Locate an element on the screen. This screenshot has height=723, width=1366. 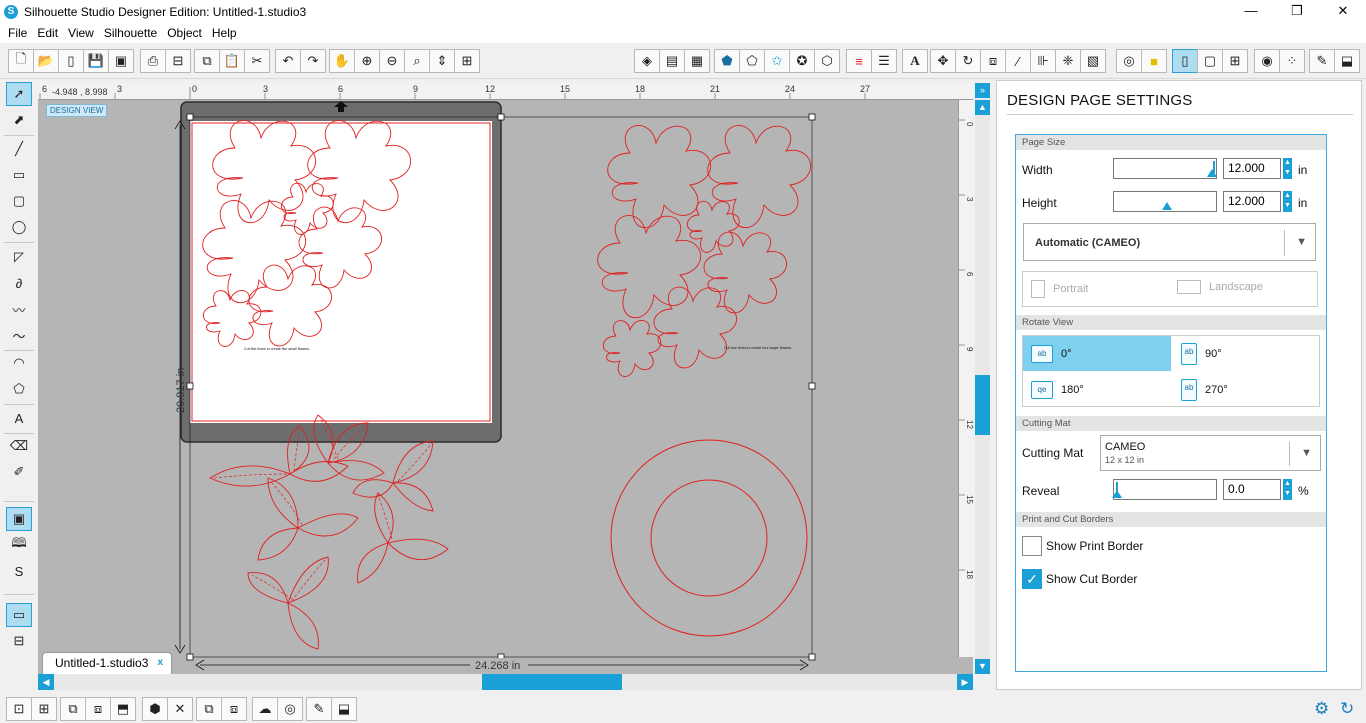
tab-close-icon: x is located at coordinates (160, 663).